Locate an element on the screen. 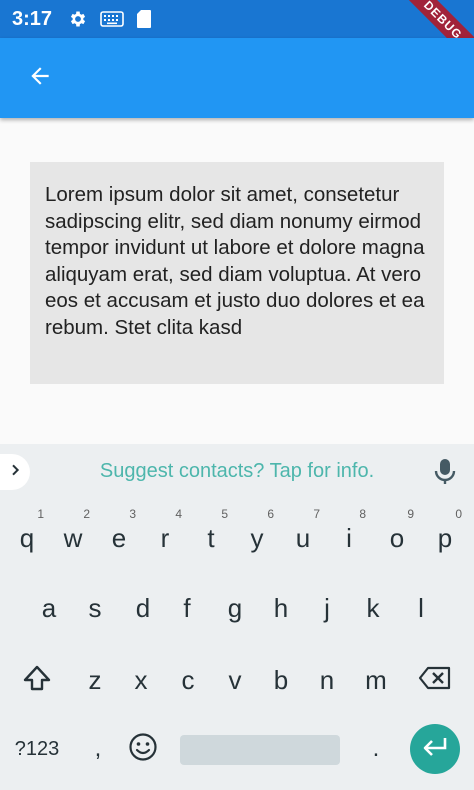  key-g: g is located at coordinates (235, 608).